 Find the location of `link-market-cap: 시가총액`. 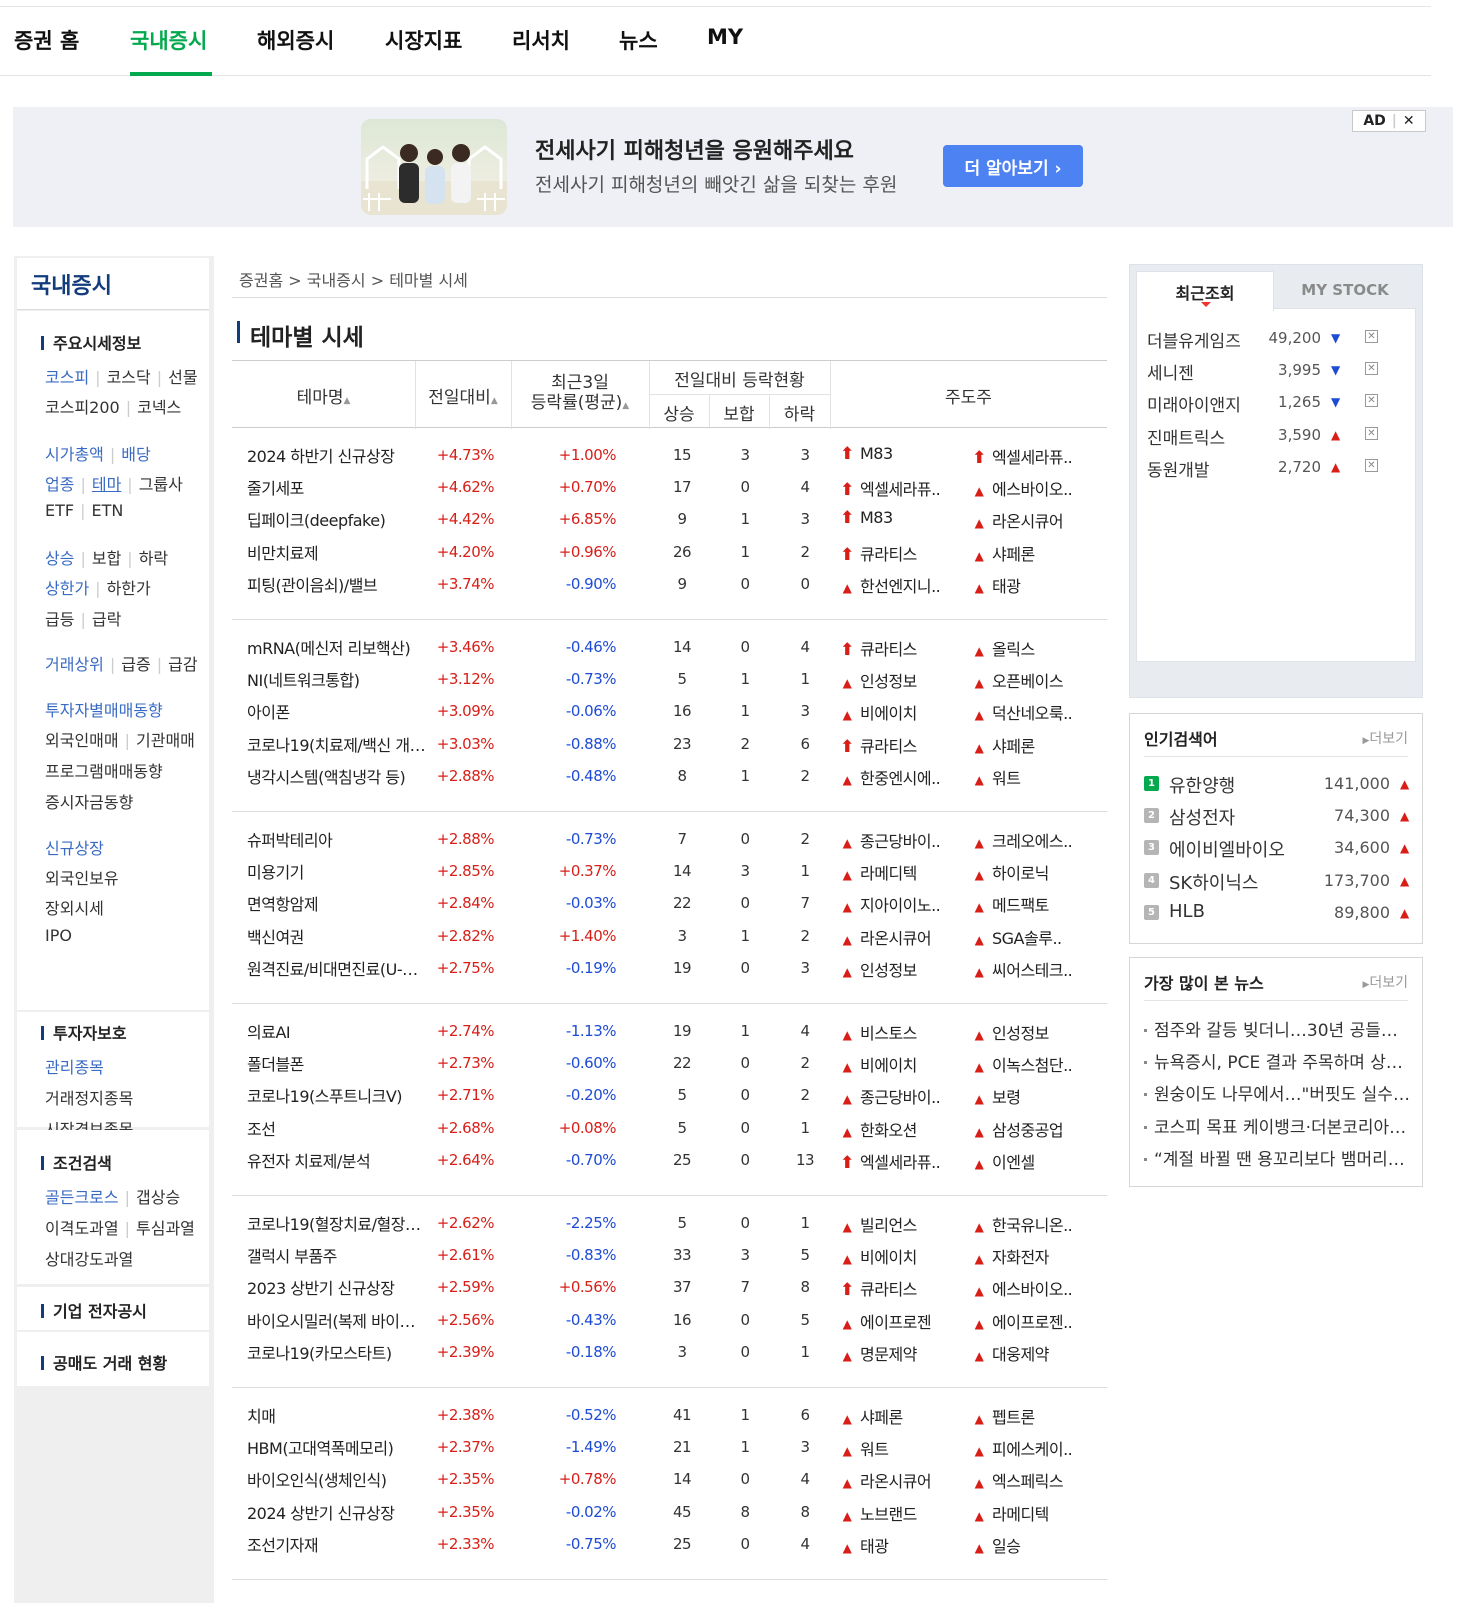

link-market-cap: 시가총액 is located at coordinates (74, 454).